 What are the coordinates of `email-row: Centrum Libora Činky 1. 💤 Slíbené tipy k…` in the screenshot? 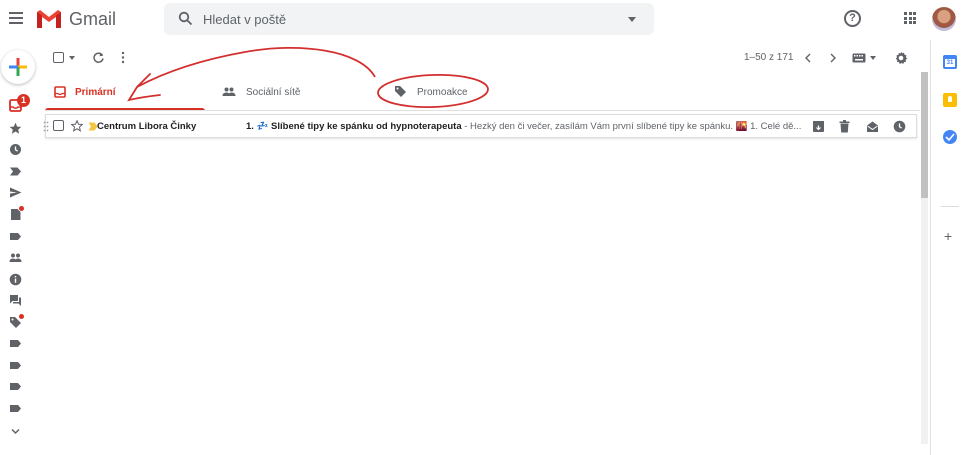 It's located at (480, 126).